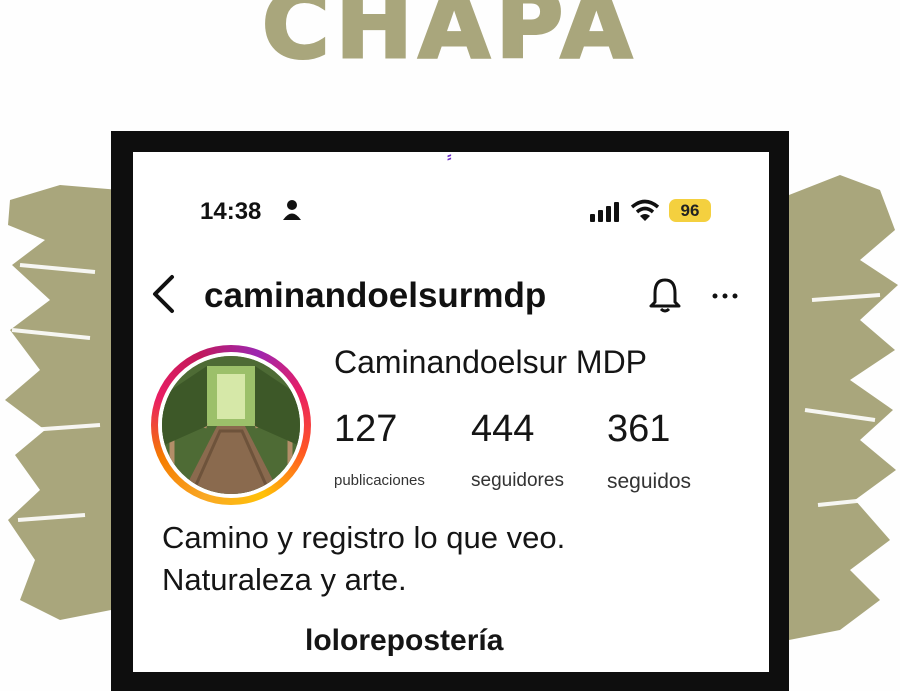 This screenshot has width=900, height=691. I want to click on wifi-icon, so click(645, 210).